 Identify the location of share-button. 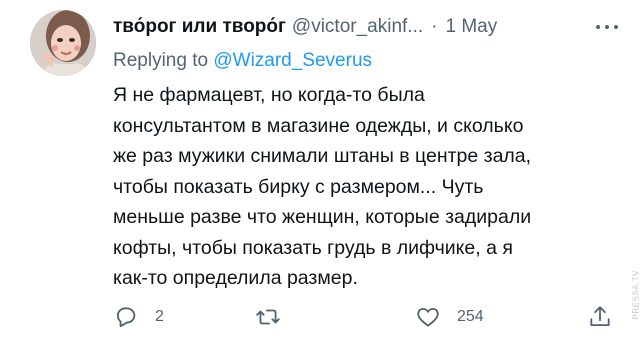
(608, 317).